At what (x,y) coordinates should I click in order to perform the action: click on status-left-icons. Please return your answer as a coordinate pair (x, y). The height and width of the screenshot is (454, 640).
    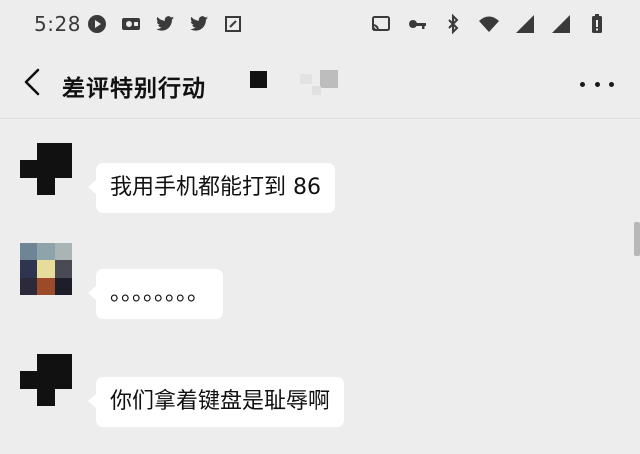
    Looking at the image, I should click on (165, 24).